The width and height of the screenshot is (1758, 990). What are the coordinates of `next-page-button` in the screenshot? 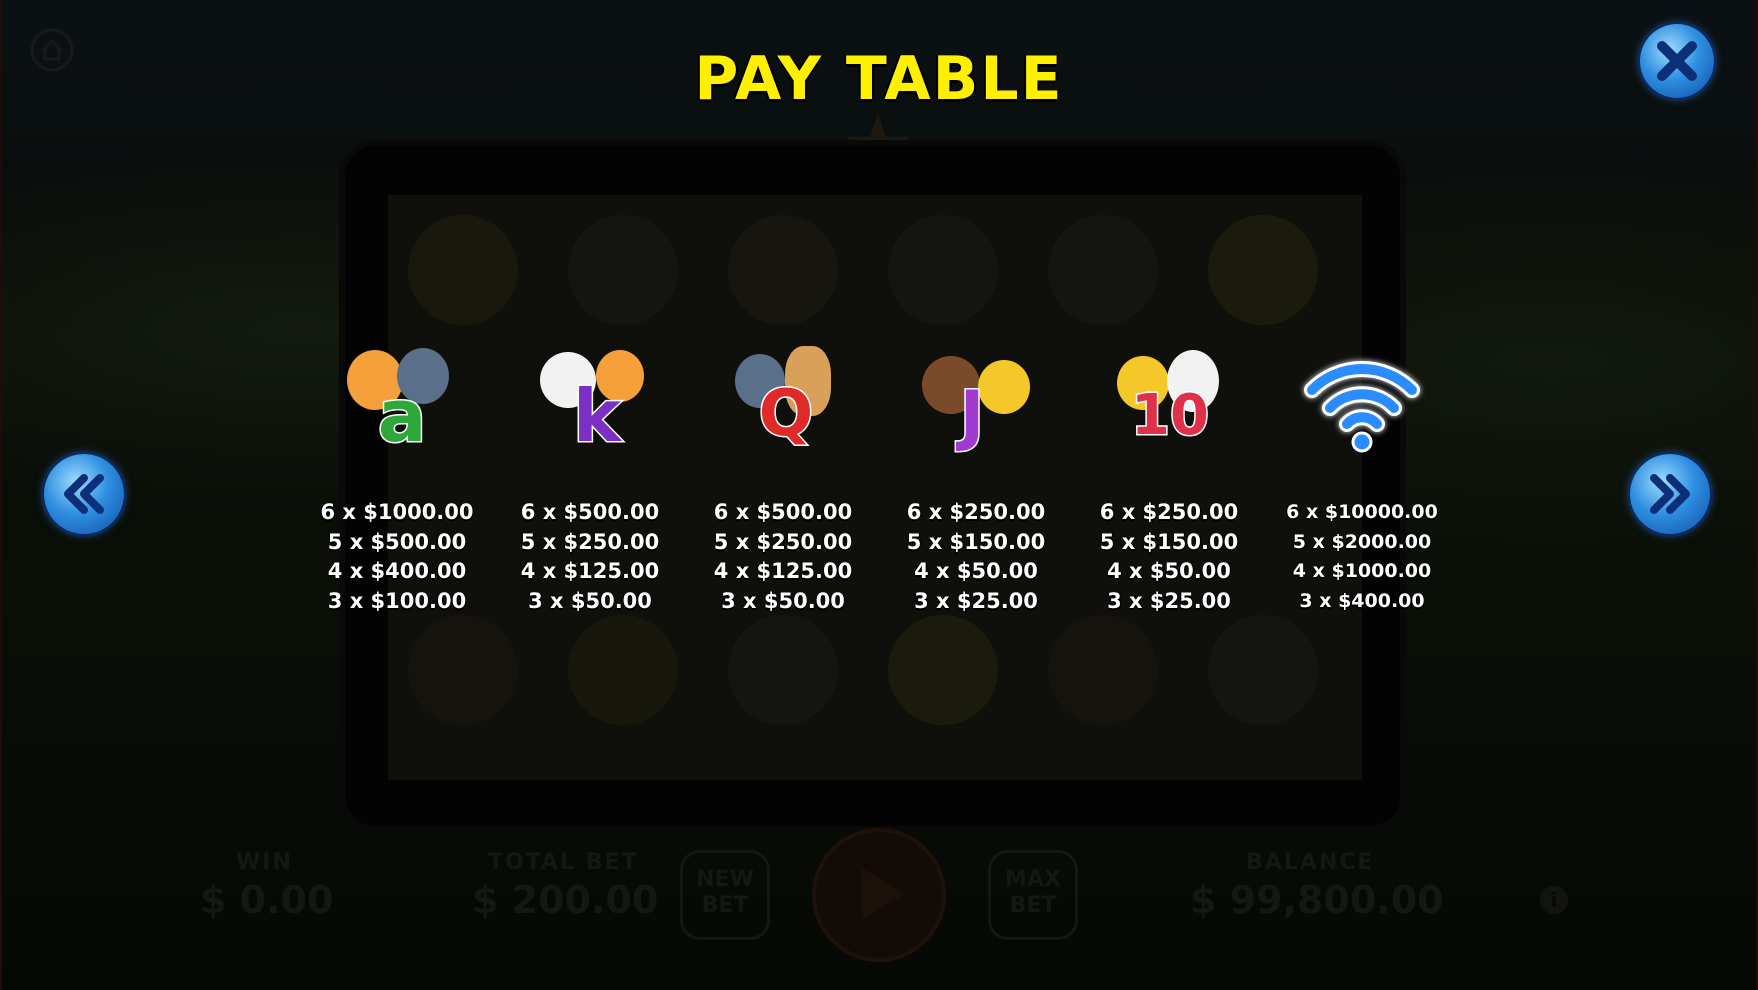 It's located at (1670, 494).